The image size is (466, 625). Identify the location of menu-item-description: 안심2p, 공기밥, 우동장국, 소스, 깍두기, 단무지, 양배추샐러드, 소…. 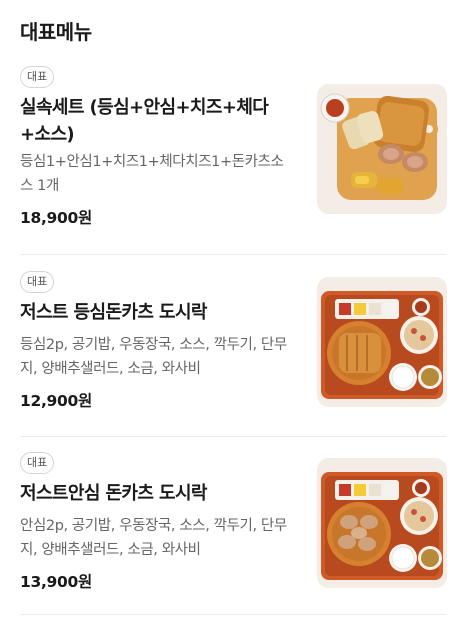
(153, 538).